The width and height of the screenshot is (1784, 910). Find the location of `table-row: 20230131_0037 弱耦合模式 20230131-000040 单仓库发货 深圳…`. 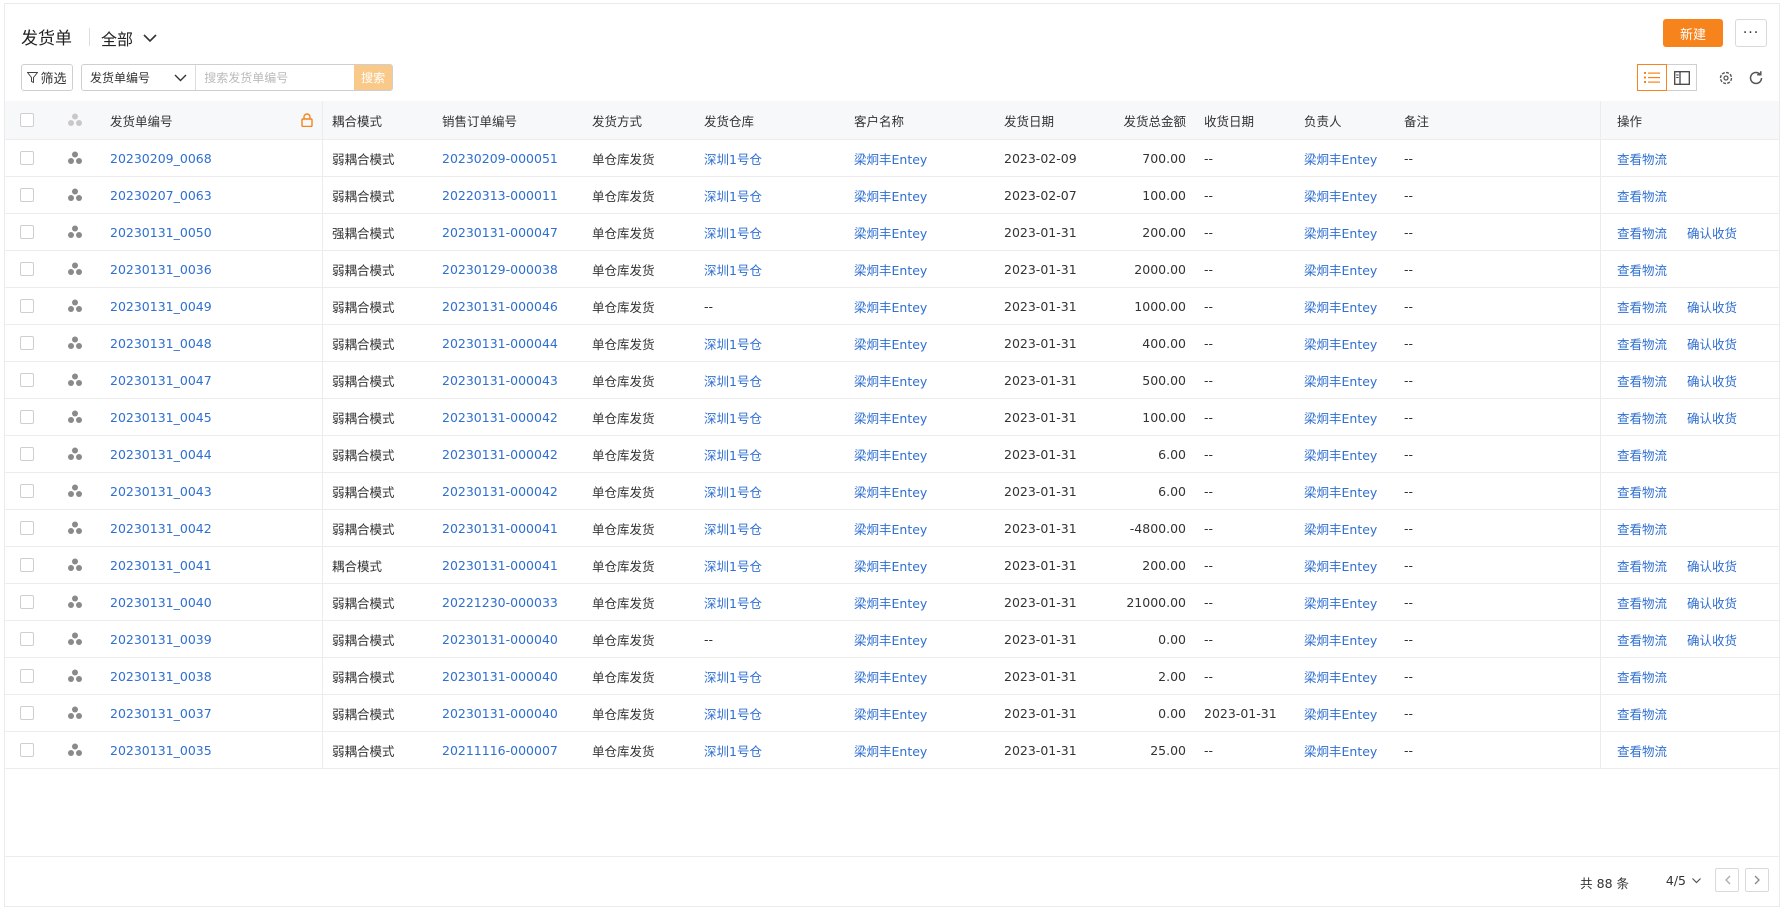

table-row: 20230131_0037 弱耦合模式 20230131-000040 单仓库发货 深圳… is located at coordinates (892, 713).